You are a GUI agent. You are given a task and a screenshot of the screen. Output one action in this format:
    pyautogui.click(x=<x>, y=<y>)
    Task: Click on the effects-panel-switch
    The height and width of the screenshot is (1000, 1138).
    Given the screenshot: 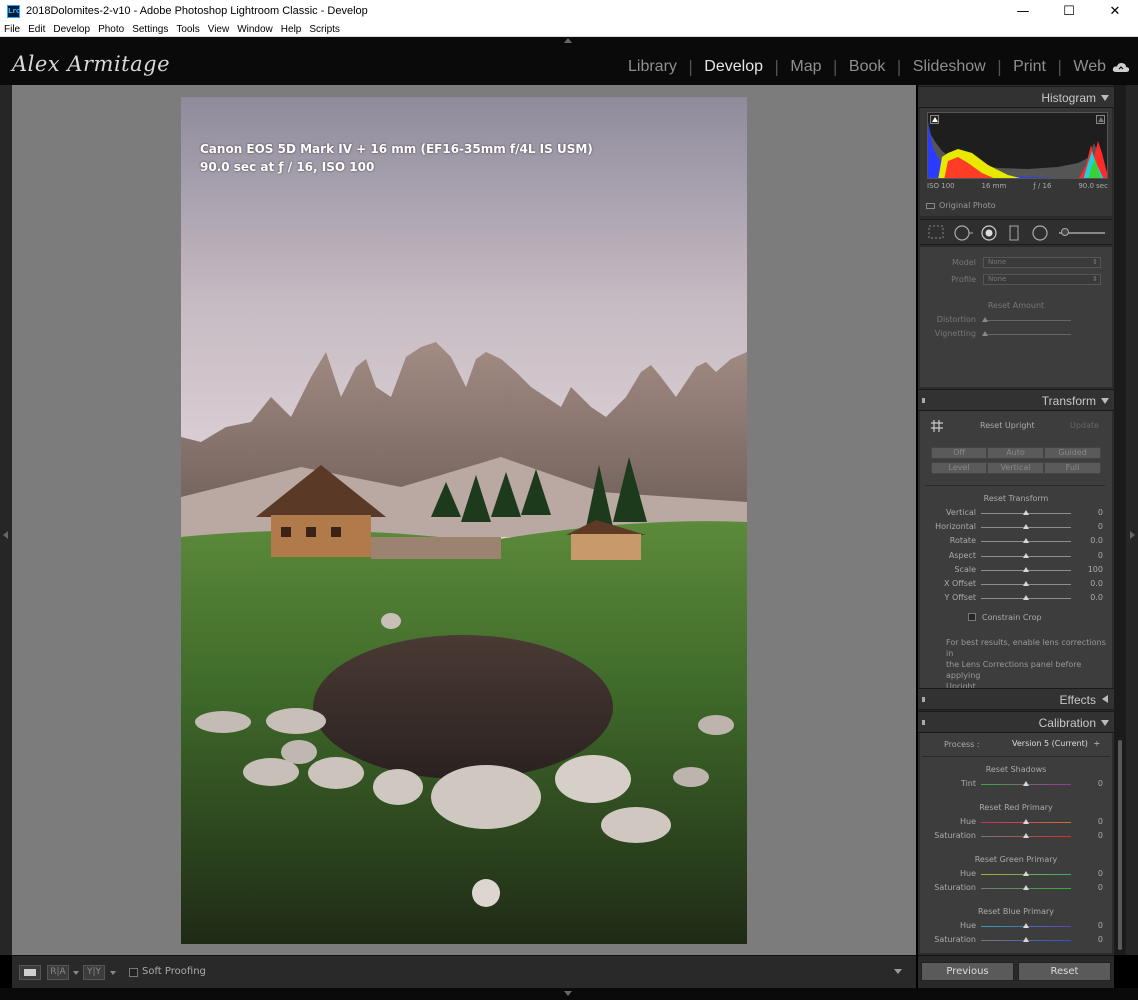 What is the action you would take?
    pyautogui.click(x=923, y=699)
    